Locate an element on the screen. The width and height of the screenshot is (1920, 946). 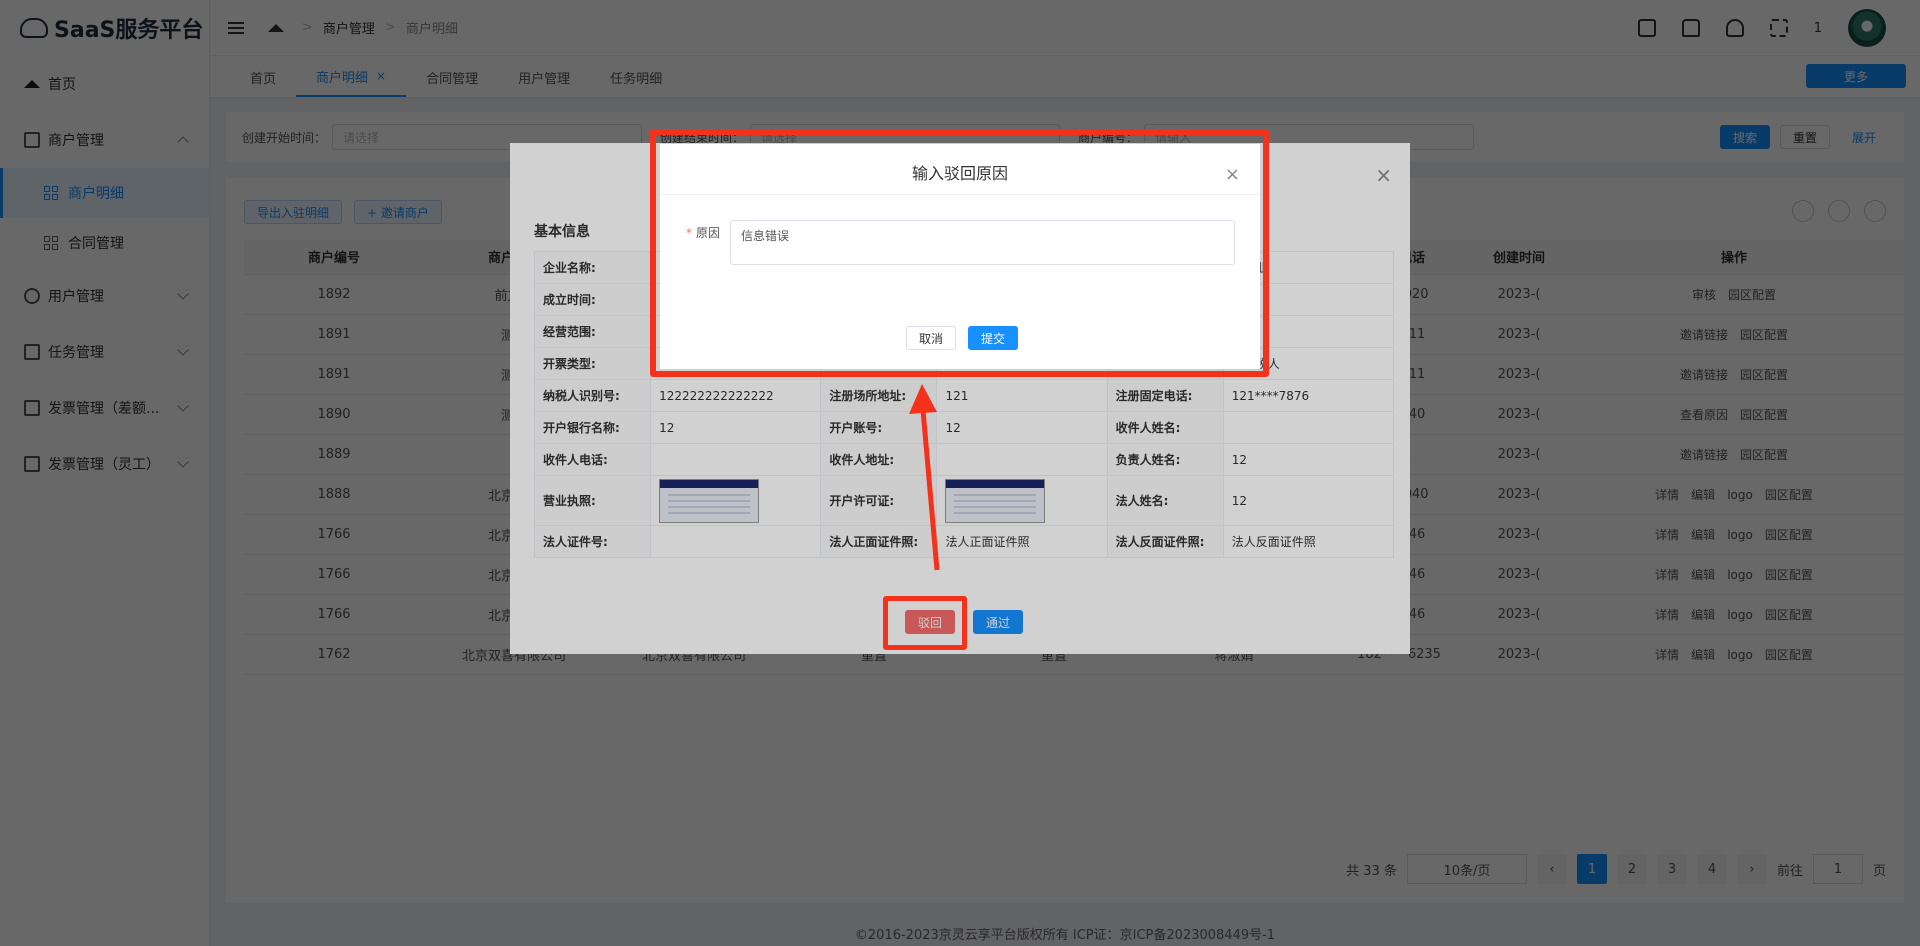
annotation-highlight-dialog is located at coordinates (959, 253).